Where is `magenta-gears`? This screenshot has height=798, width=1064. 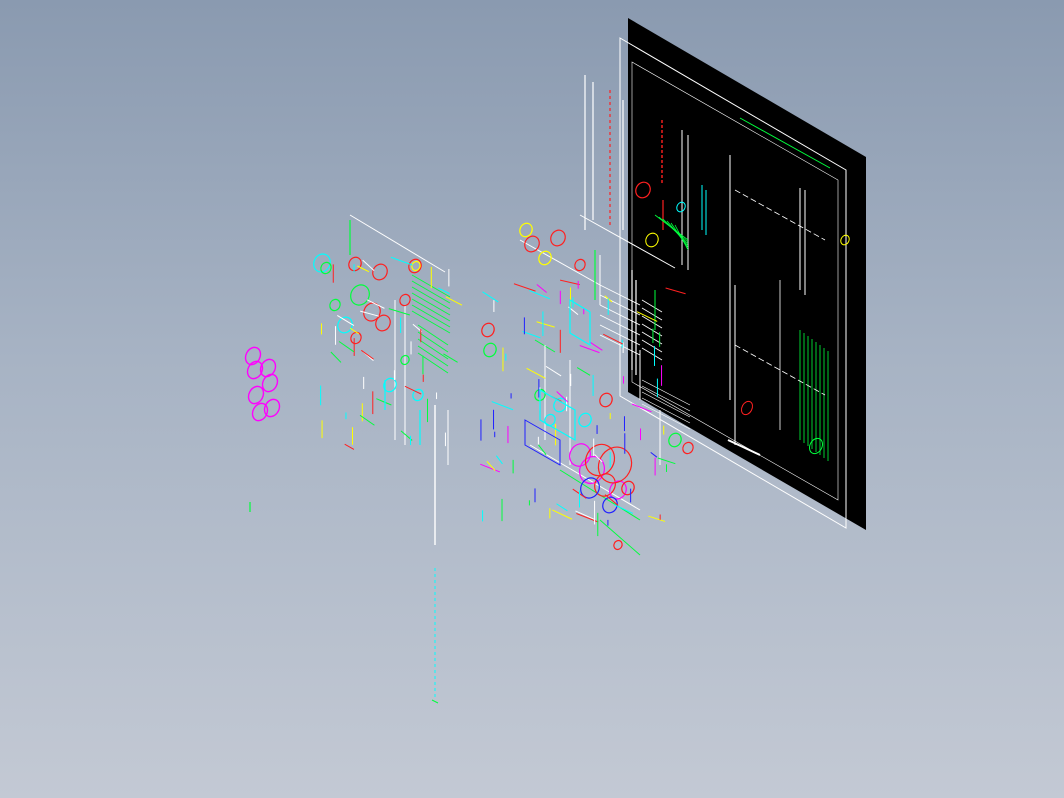
magenta-gears is located at coordinates (262, 429).